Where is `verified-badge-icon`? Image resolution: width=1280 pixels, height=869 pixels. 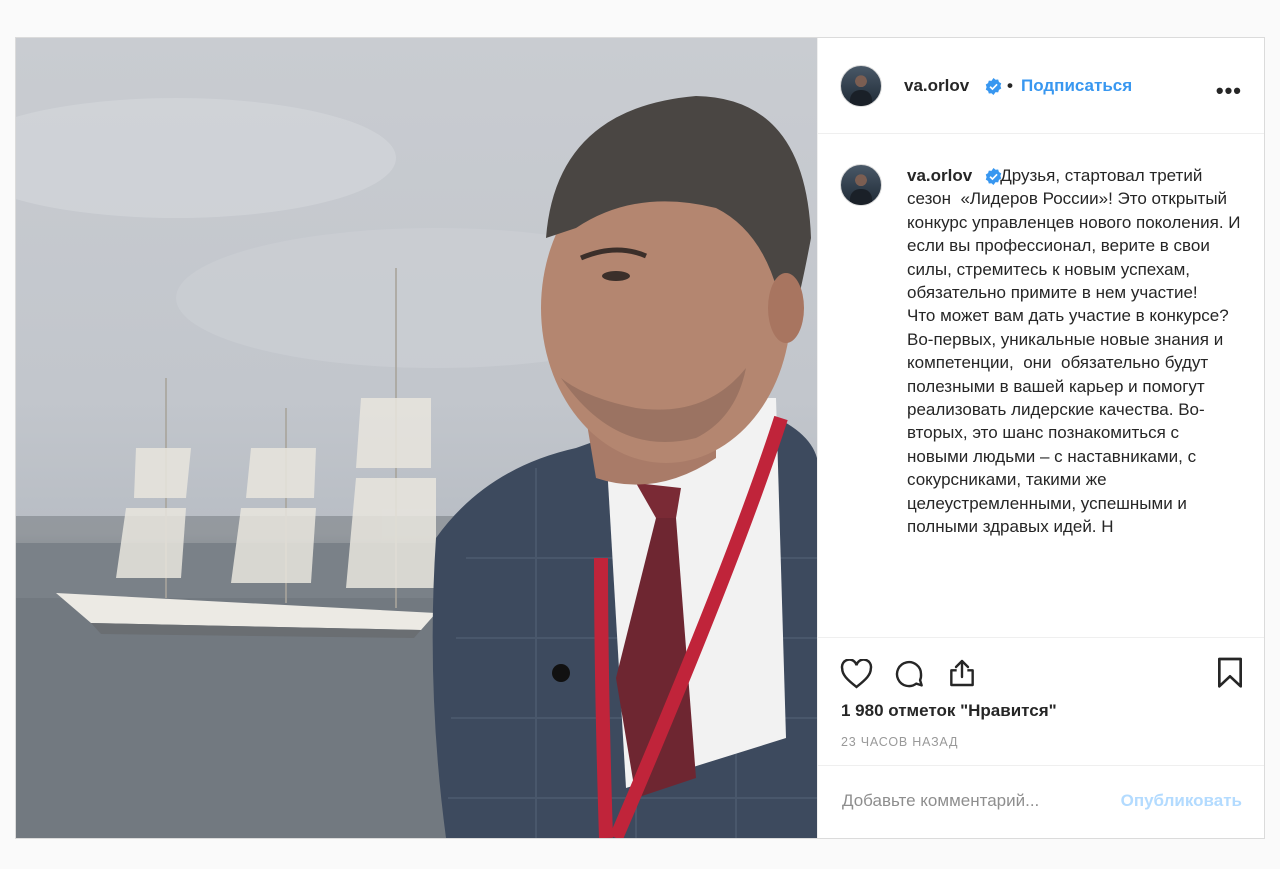
verified-badge-icon is located at coordinates (993, 86).